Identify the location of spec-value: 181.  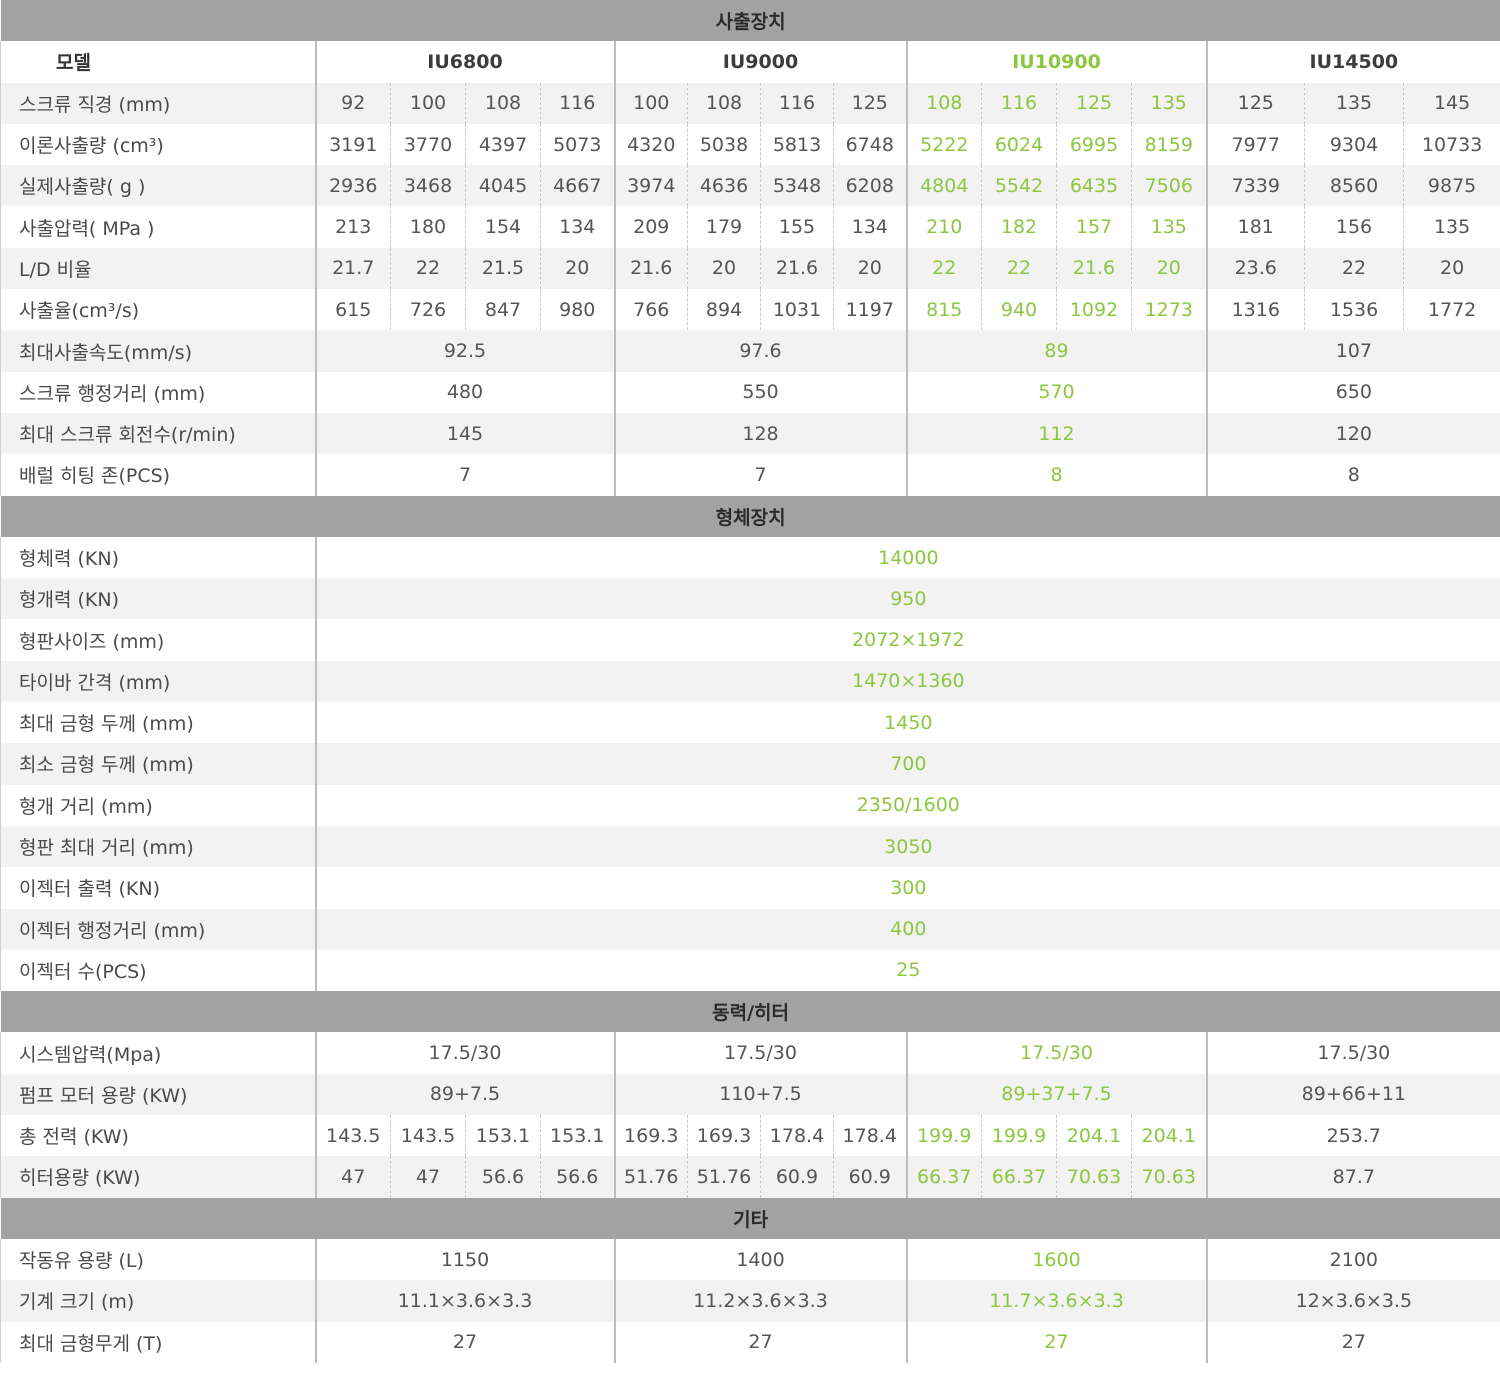
(1255, 227).